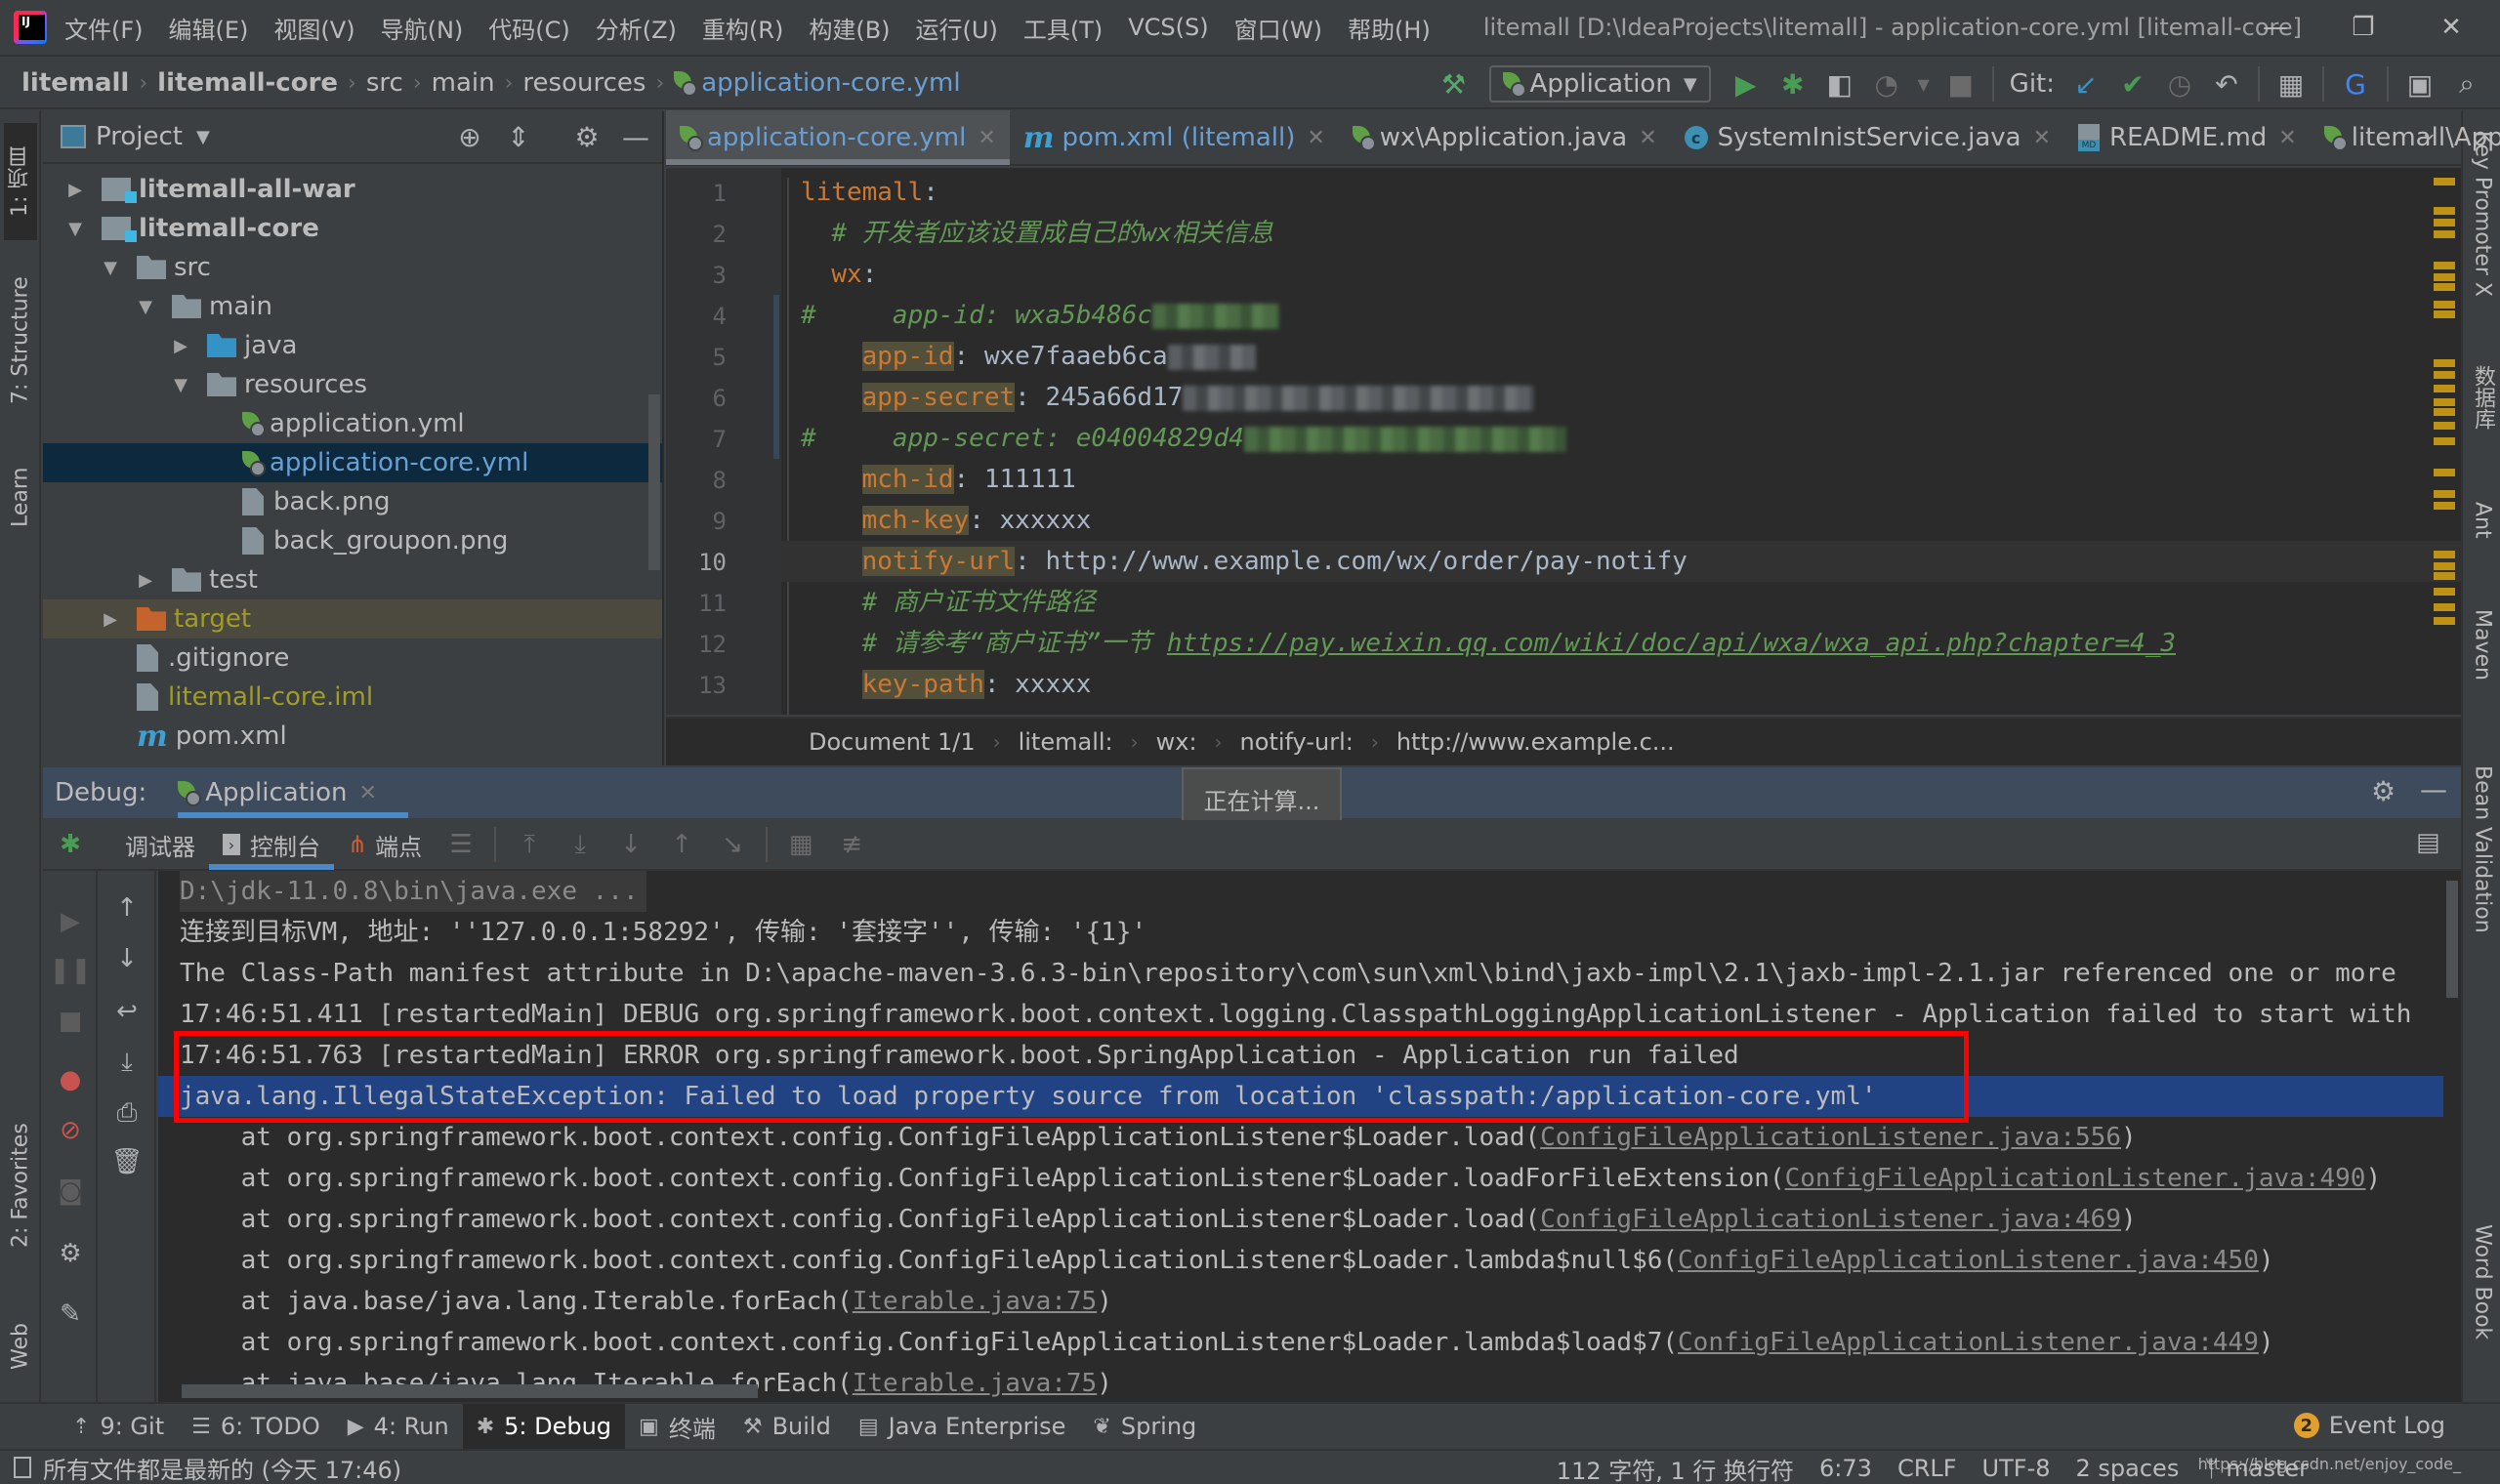 This screenshot has width=2500, height=1484. I want to click on menu-window: 窗口(W), so click(1278, 28).